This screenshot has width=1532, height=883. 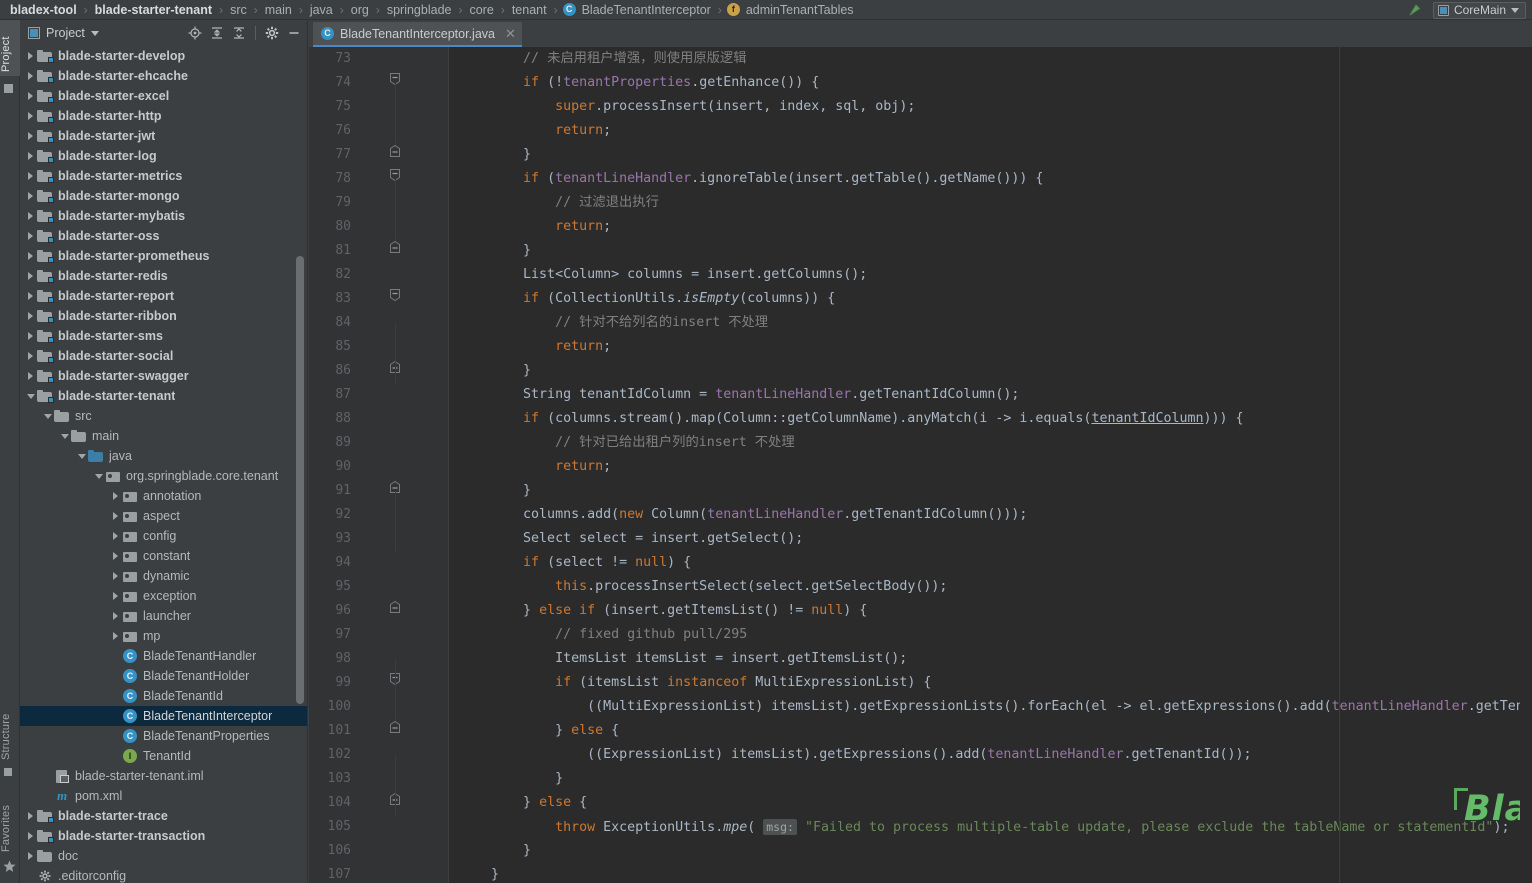 What do you see at coordinates (163, 874) in the screenshot?
I see `tree-item: .editorconfig` at bounding box center [163, 874].